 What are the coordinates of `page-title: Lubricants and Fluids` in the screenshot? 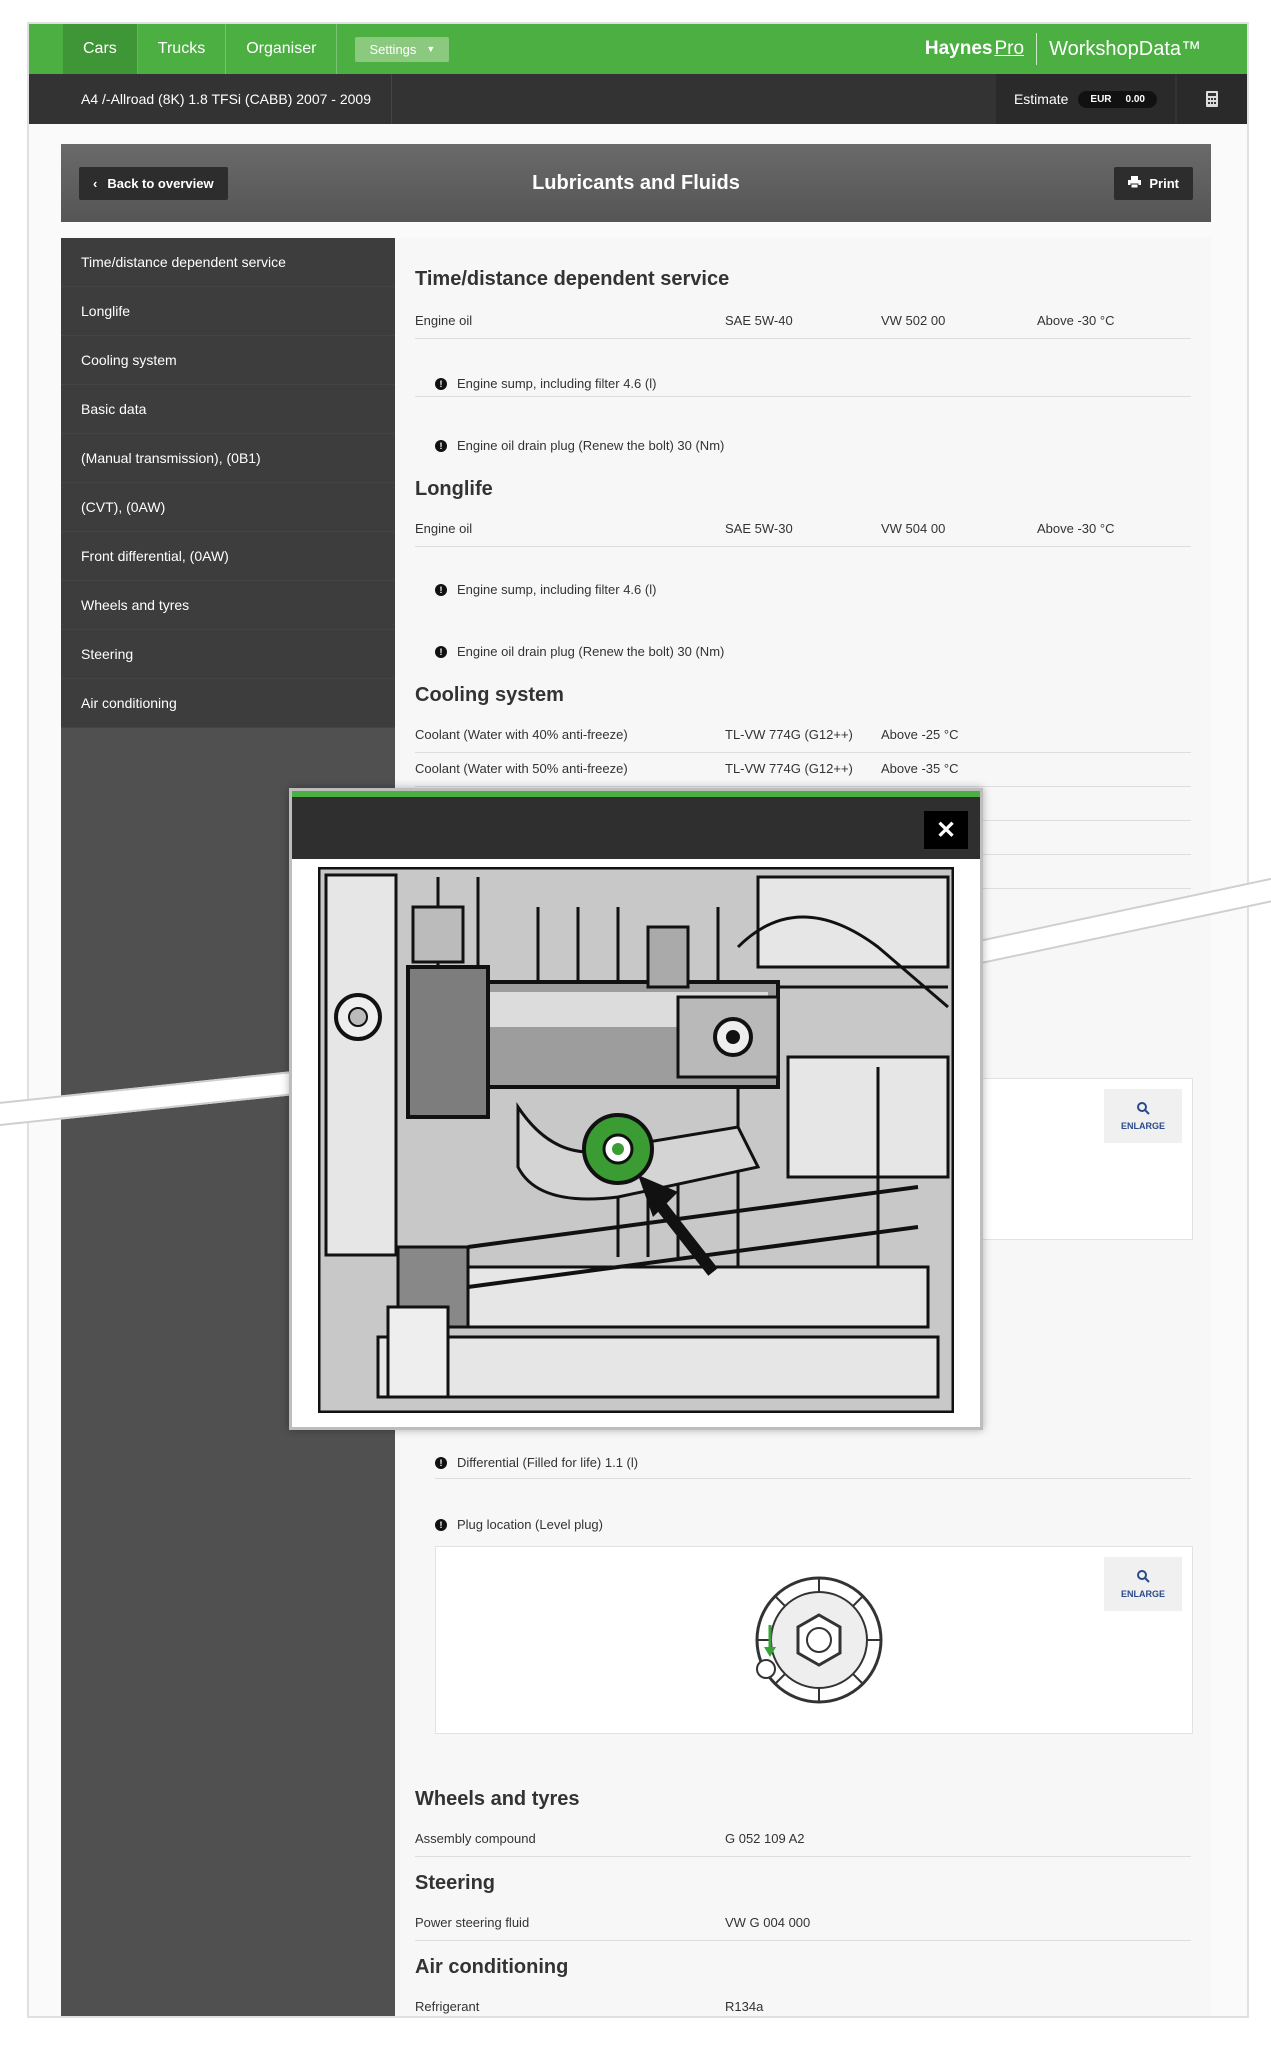 It's located at (636, 182).